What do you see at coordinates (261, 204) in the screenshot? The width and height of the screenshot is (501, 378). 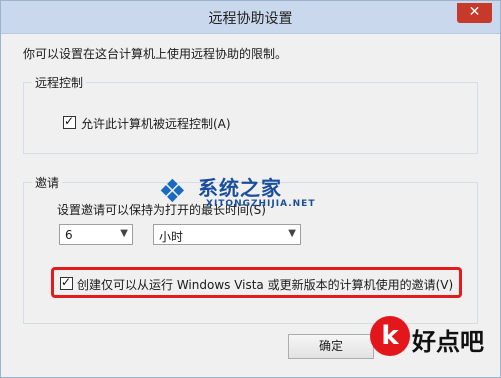 I see `site-watermark-url: XITONGZHIJIA.NET` at bounding box center [261, 204].